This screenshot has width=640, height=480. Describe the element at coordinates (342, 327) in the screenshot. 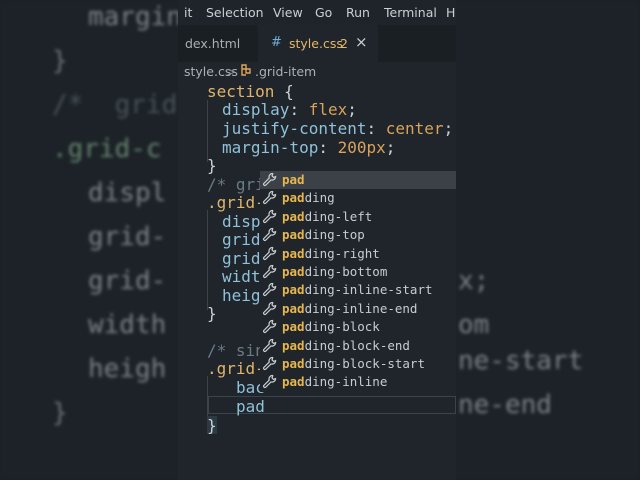

I see `suggestion-rest: ding-block` at that location.